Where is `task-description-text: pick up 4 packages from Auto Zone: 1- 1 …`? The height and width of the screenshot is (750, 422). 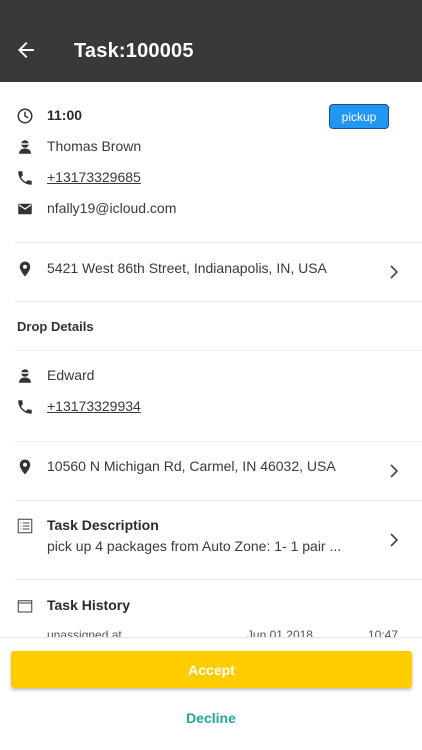
task-description-text: pick up 4 packages from Auto Zone: 1- 1 … is located at coordinates (194, 546).